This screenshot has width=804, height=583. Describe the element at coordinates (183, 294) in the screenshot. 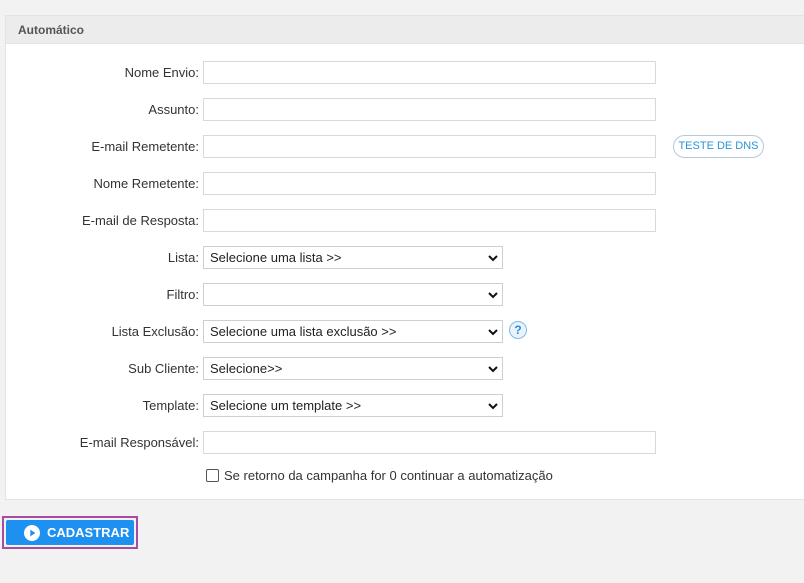

I see `filtro-label: Filtro:` at that location.